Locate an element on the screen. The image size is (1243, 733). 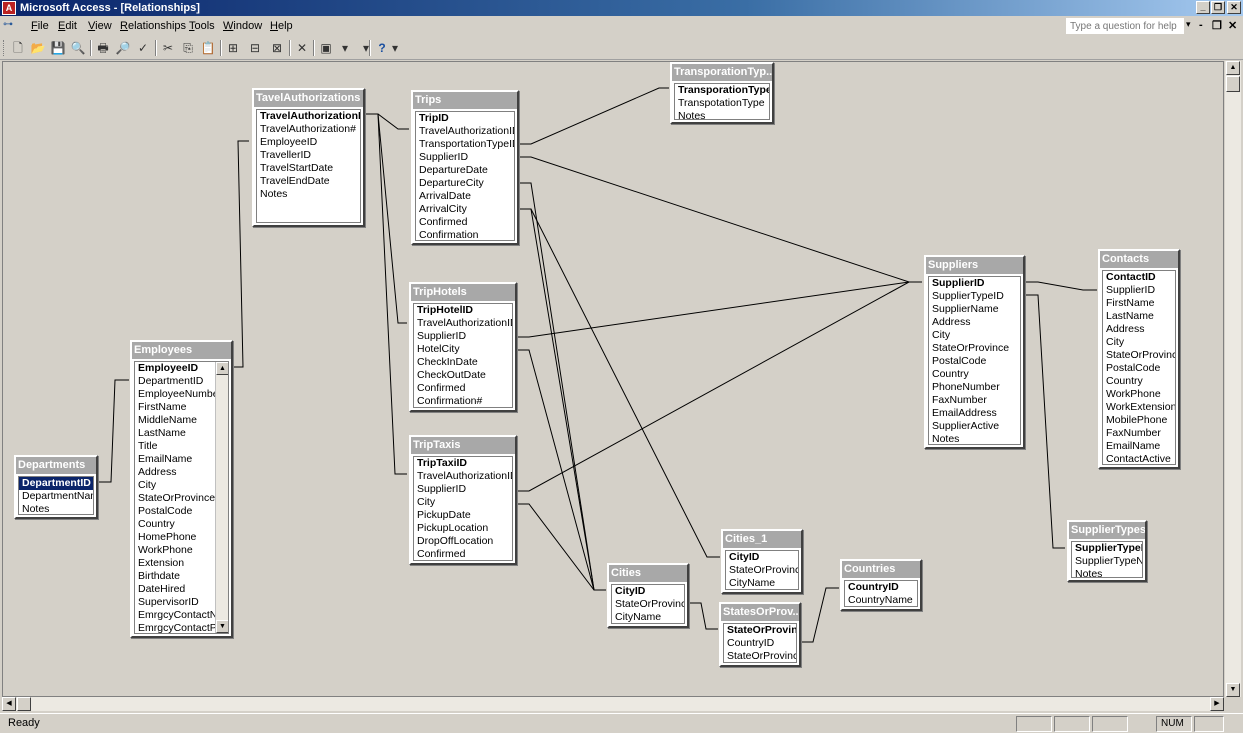
table-cities-1: Cities_1 CityIDStateOrProvinceICityName is located at coordinates (762, 561).